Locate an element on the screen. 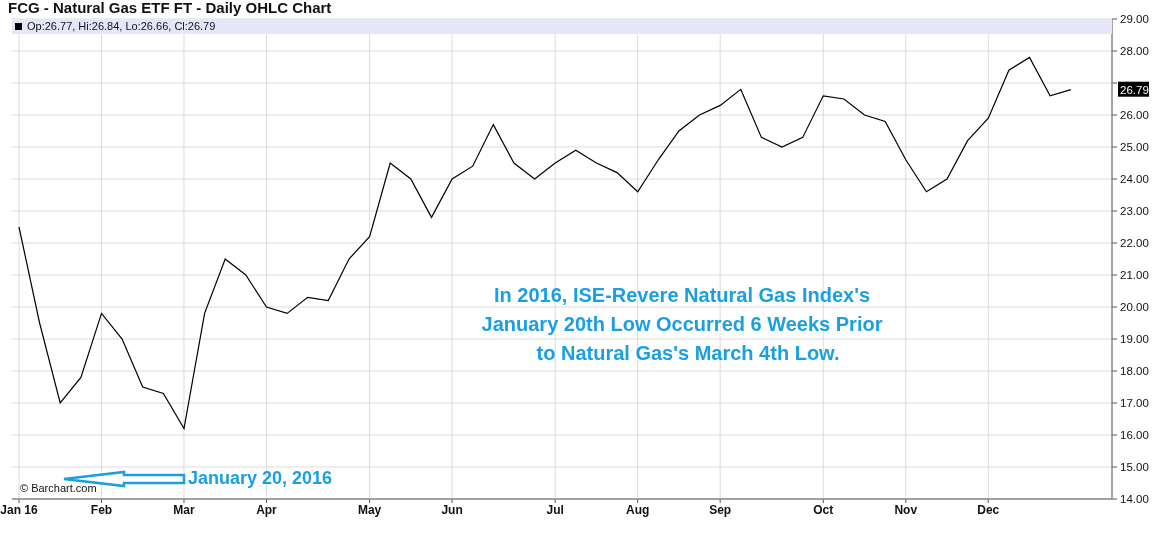  axis-label: 18.00 is located at coordinates (1134, 371).